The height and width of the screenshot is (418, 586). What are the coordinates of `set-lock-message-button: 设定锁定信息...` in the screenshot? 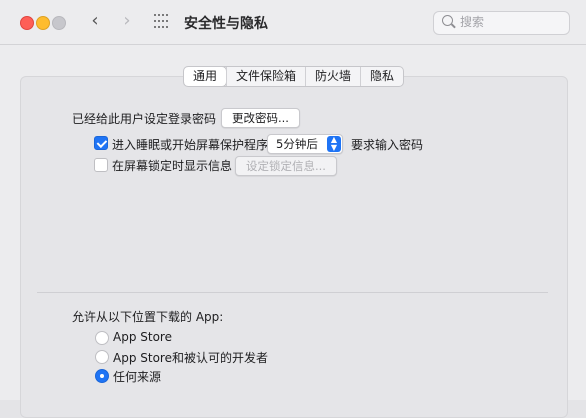 It's located at (286, 166).